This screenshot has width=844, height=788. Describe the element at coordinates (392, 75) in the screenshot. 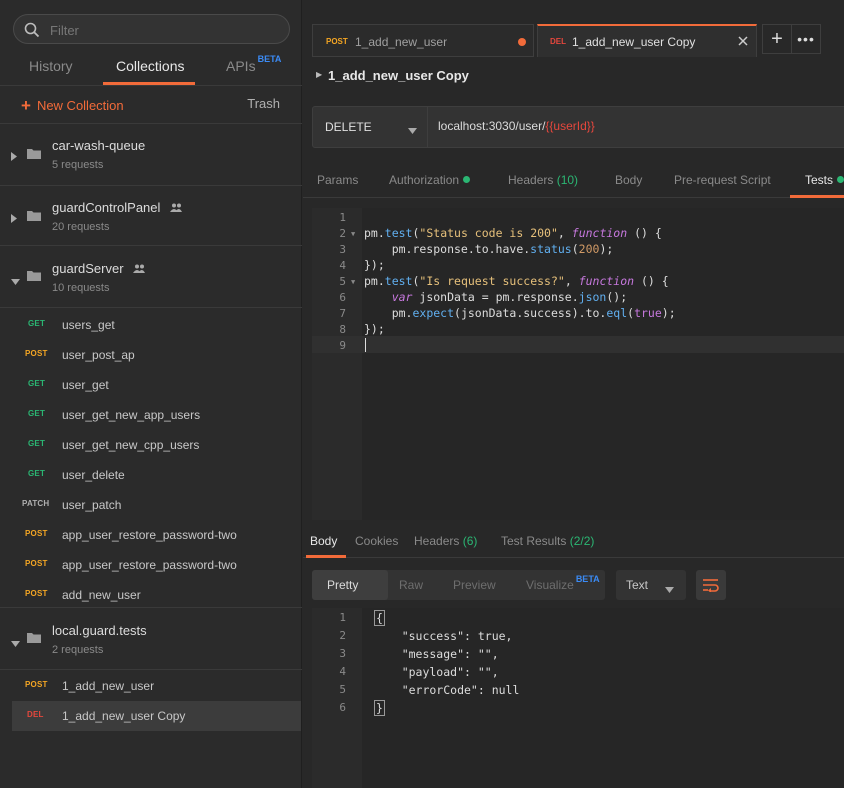

I see `request-title: ▶ 1_add_new_user Copy` at that location.